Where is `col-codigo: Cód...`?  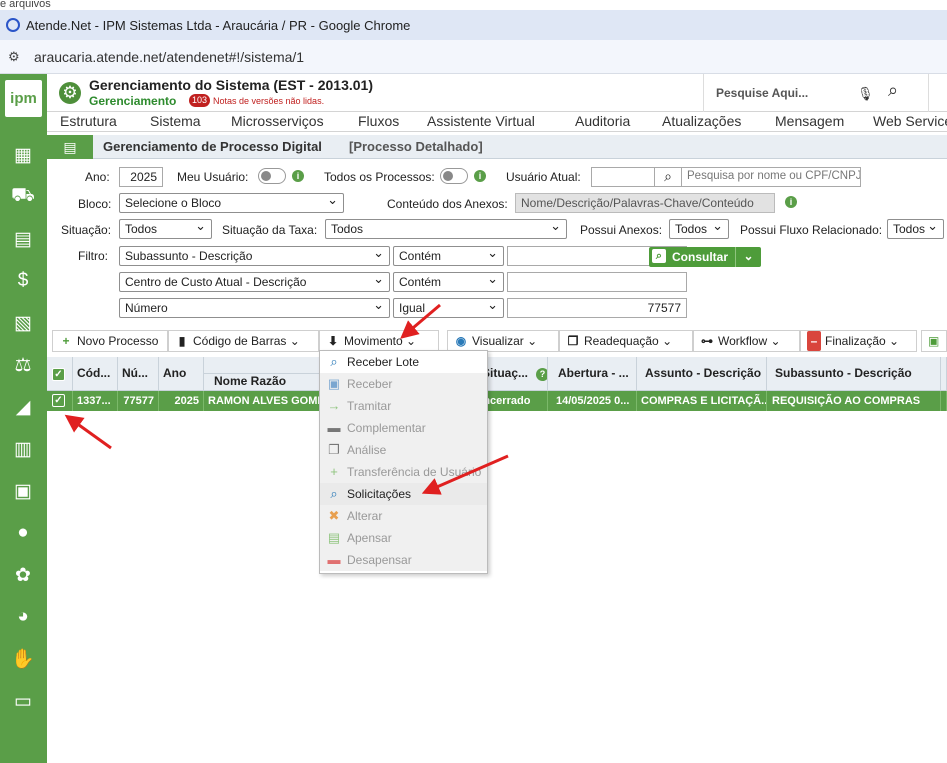 col-codigo: Cód... is located at coordinates (95, 374).